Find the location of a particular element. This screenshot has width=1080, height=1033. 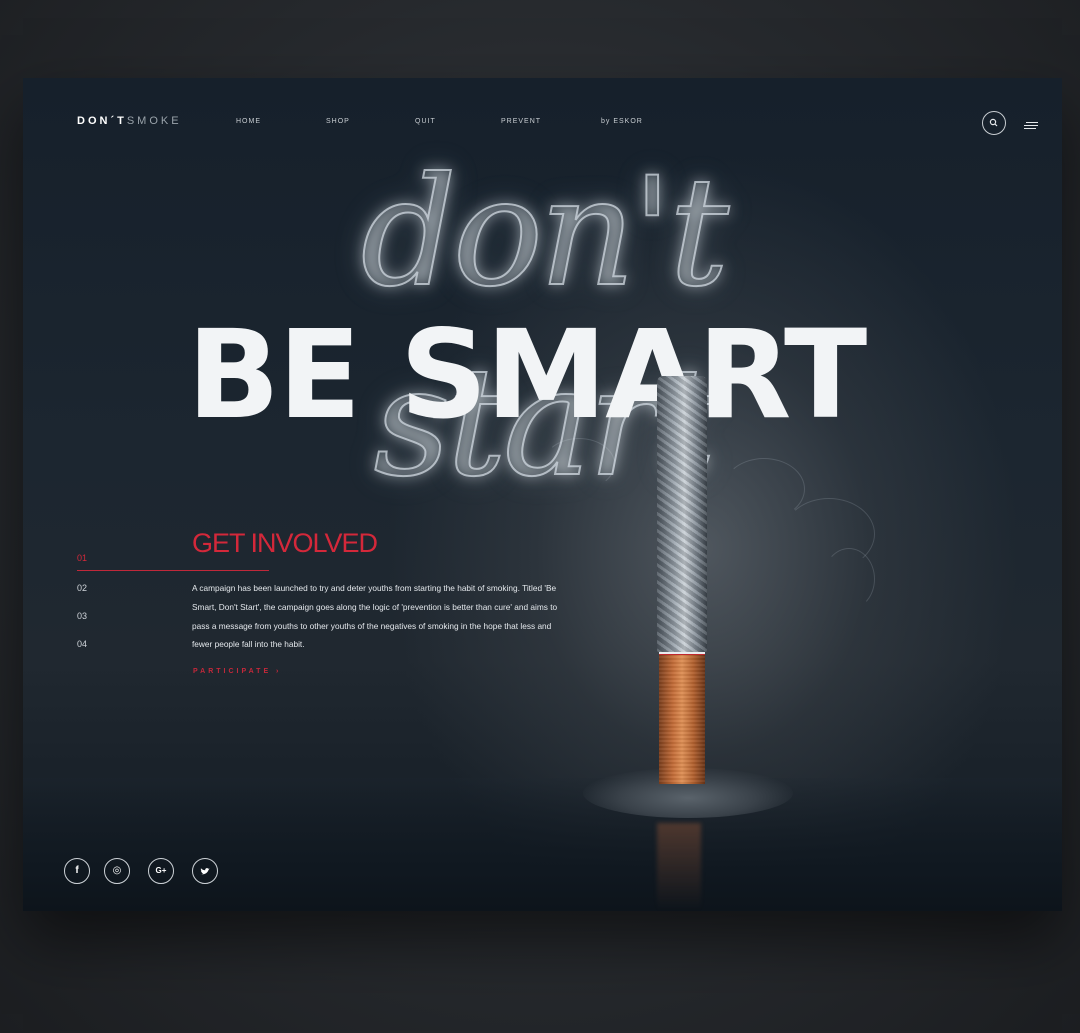

menu-button is located at coordinates (1031, 127).